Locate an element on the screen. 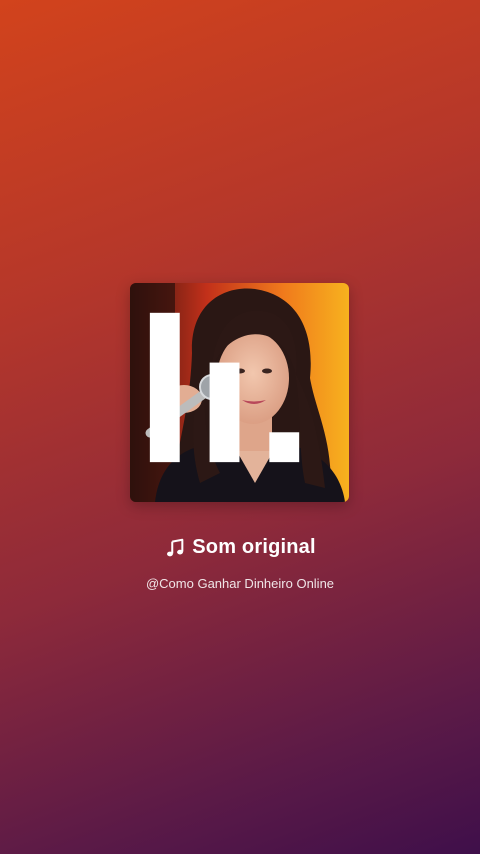 Image resolution: width=480 pixels, height=854 pixels. audio-title-row: Som original is located at coordinates (240, 547).